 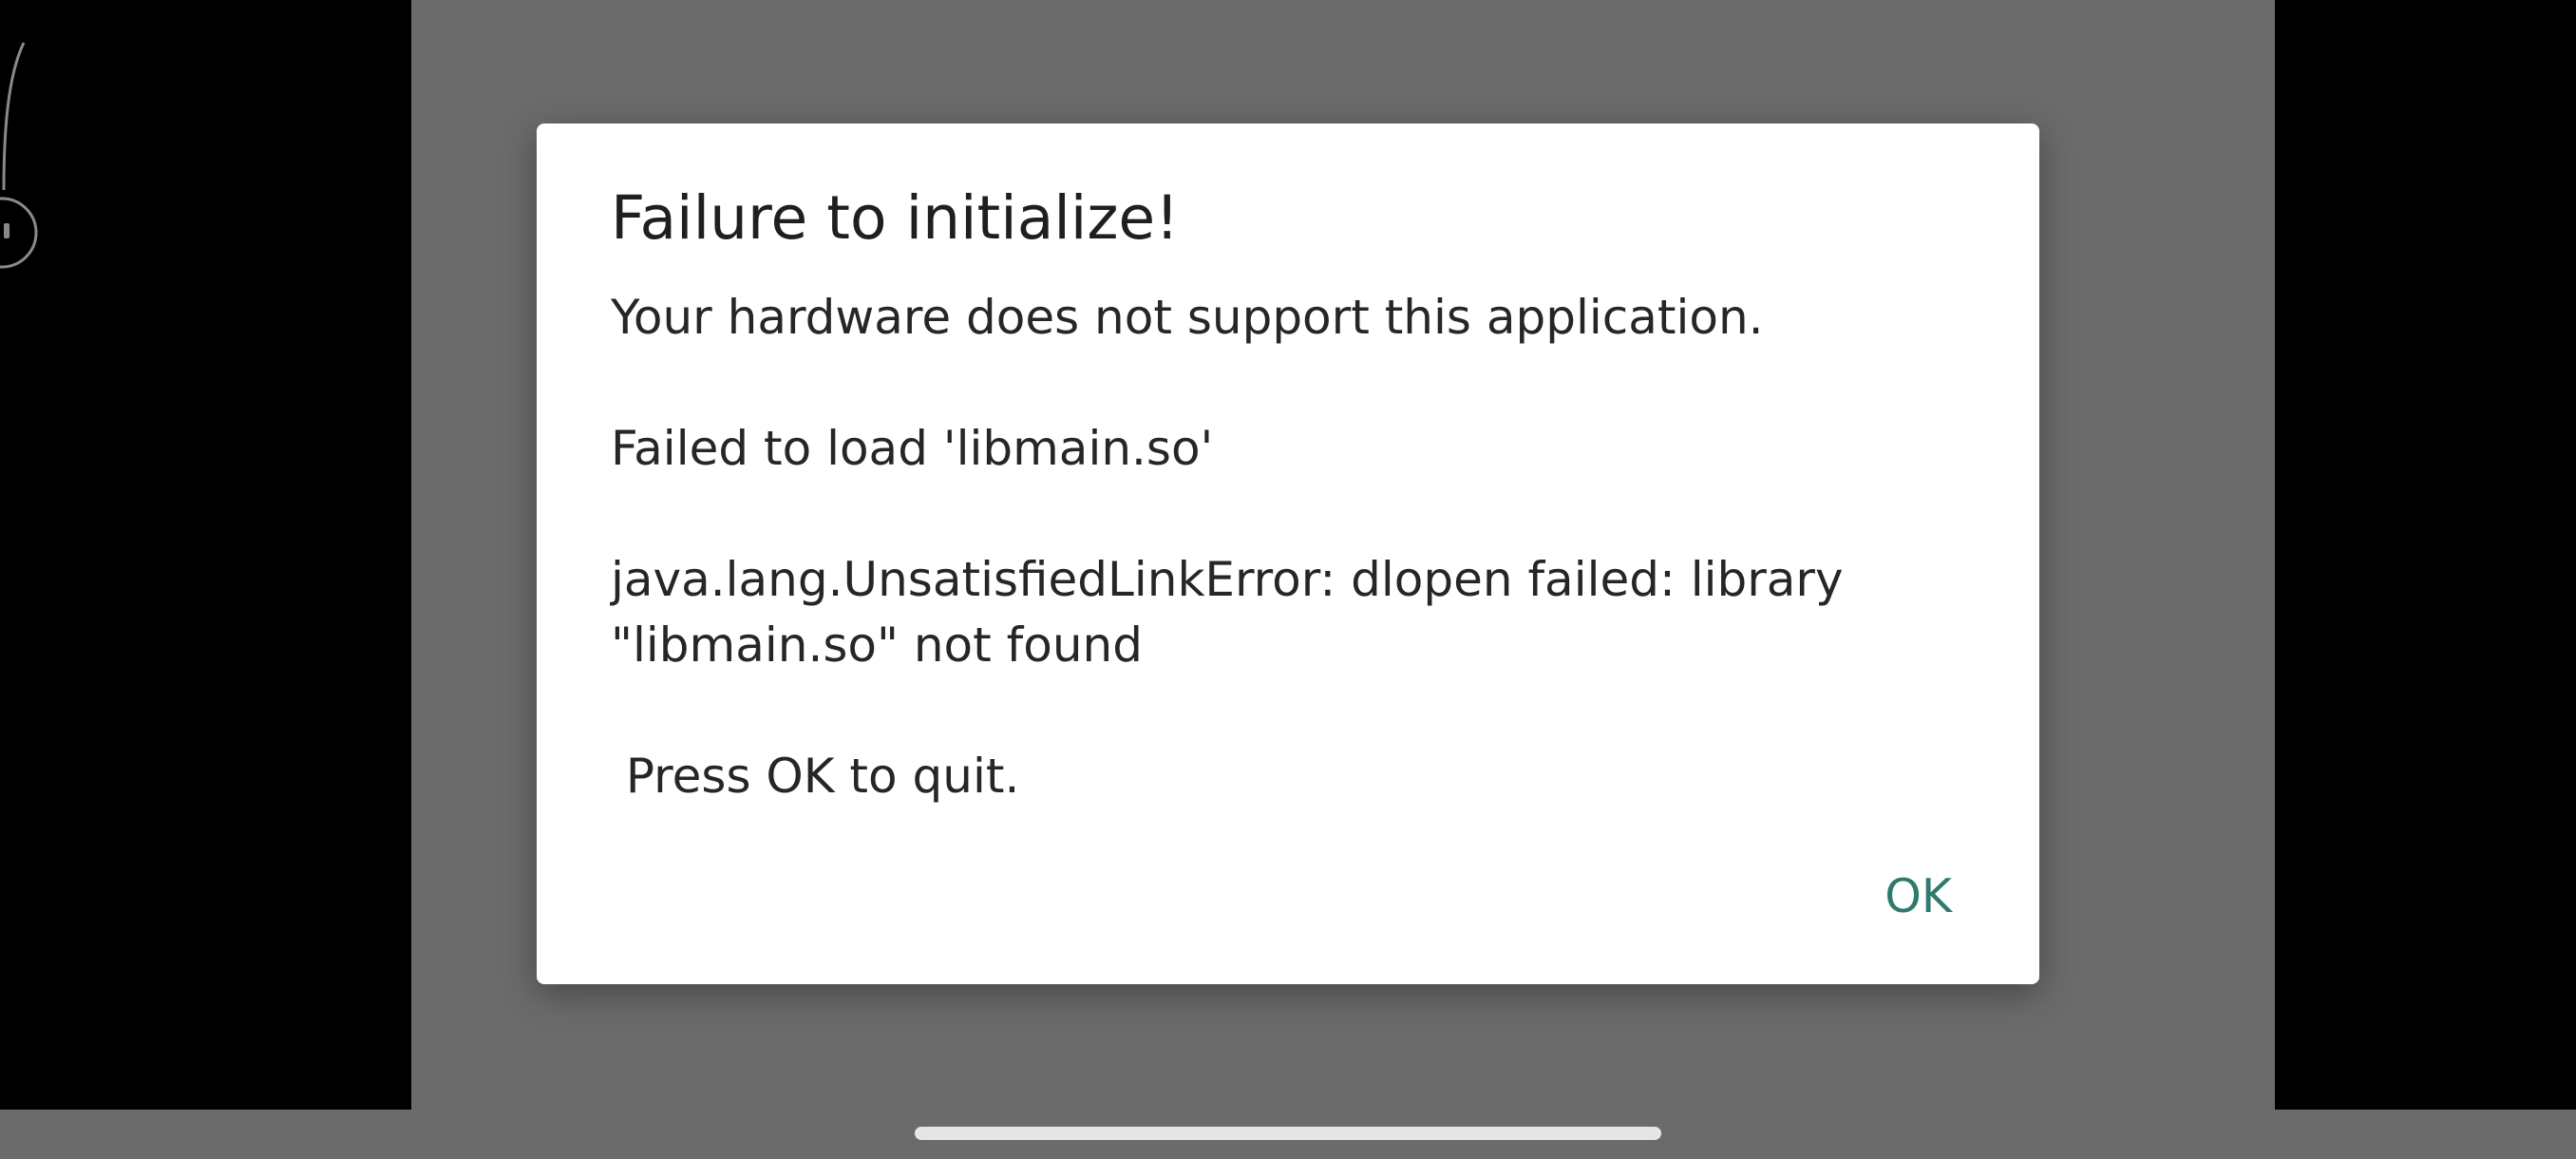 What do you see at coordinates (19, 155) in the screenshot?
I see `earbud-outline-icon` at bounding box center [19, 155].